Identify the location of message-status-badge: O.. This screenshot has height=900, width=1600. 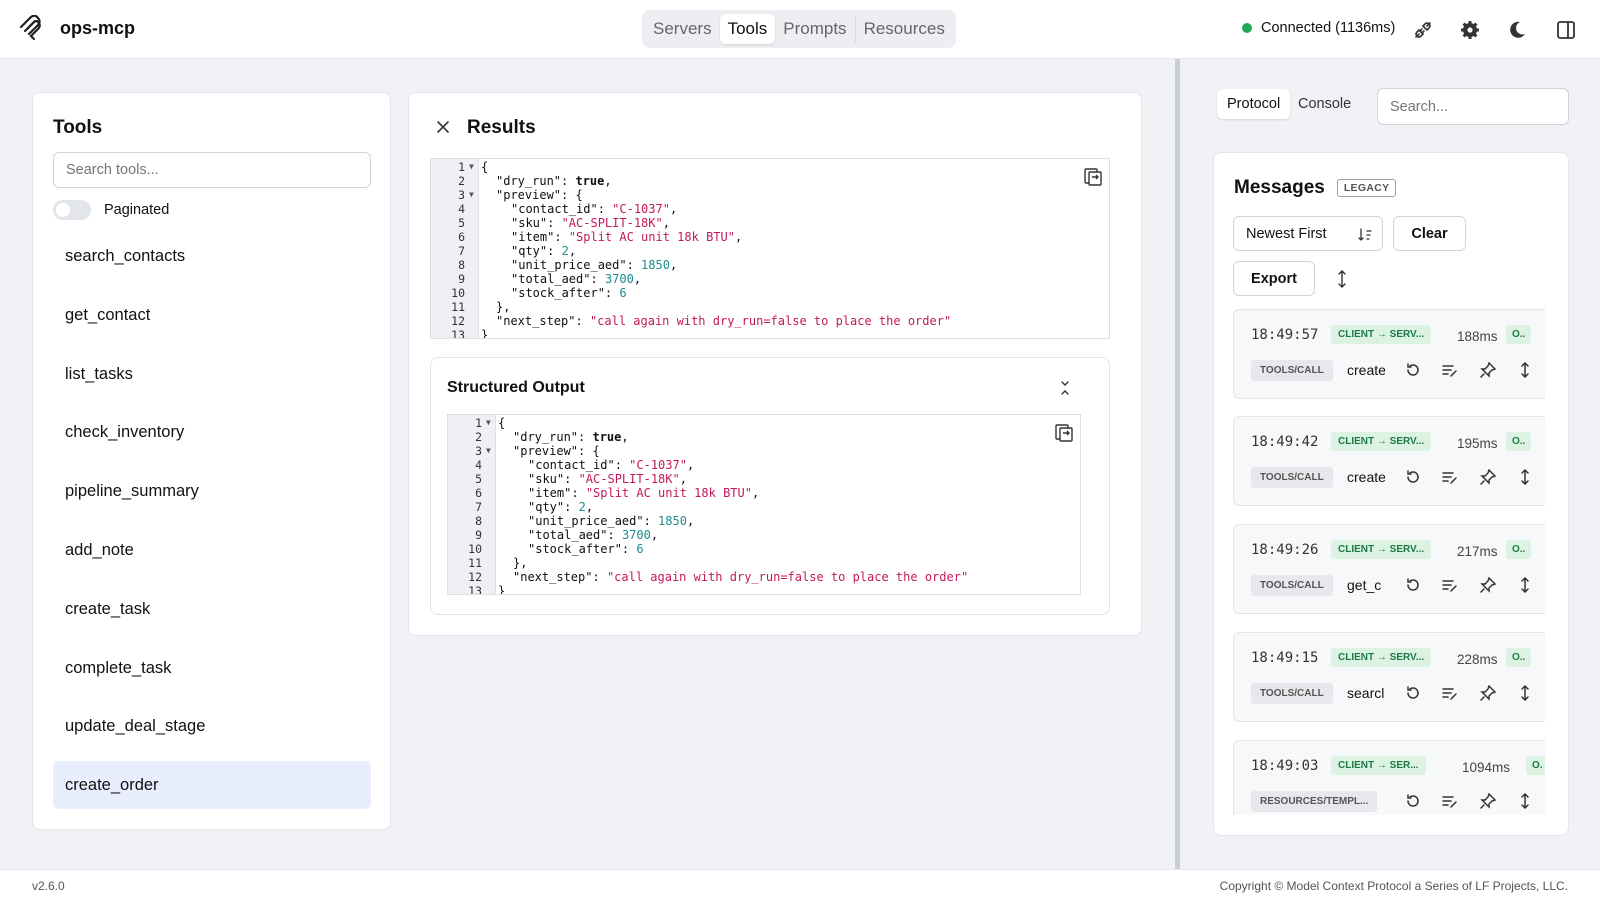
(1535, 765).